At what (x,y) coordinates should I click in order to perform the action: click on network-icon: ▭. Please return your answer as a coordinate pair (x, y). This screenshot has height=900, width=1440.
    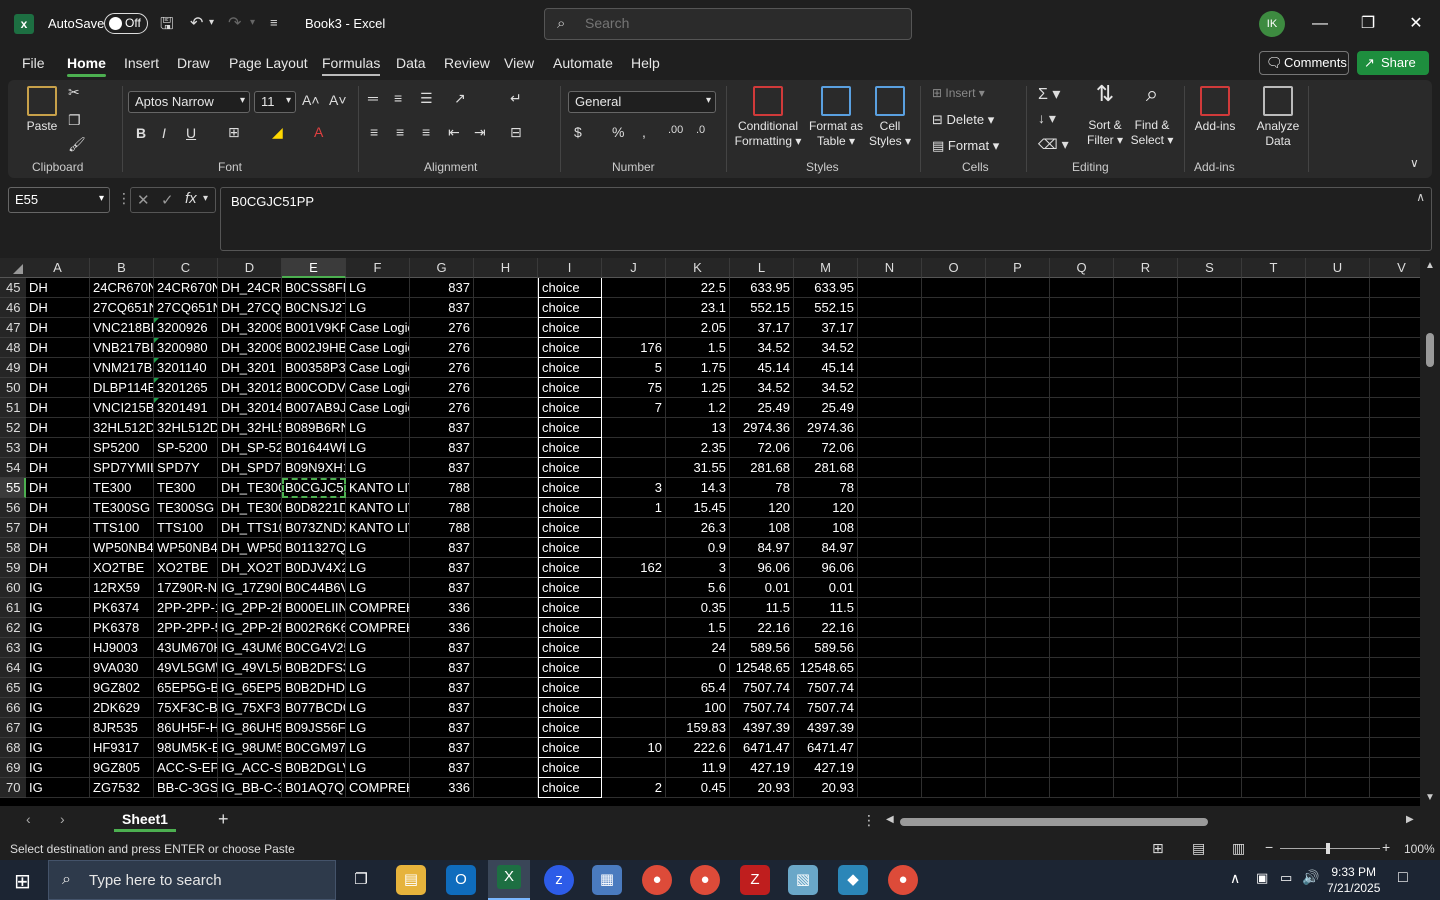
    Looking at the image, I should click on (1286, 878).